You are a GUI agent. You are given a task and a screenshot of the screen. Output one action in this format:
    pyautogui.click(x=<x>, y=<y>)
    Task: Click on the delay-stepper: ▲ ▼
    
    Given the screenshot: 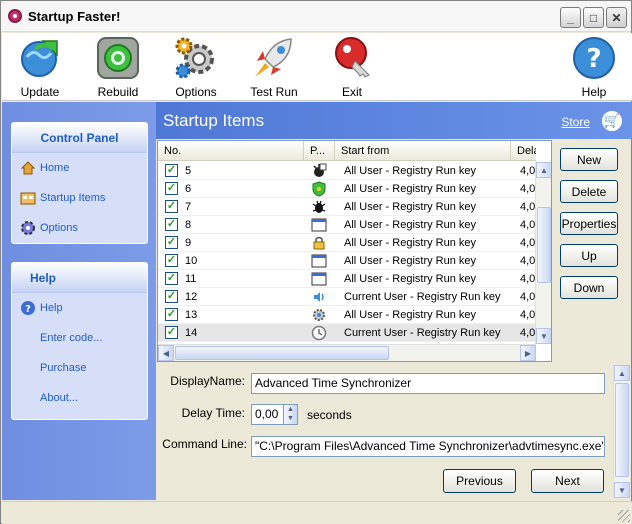 What is the action you would take?
    pyautogui.click(x=290, y=414)
    